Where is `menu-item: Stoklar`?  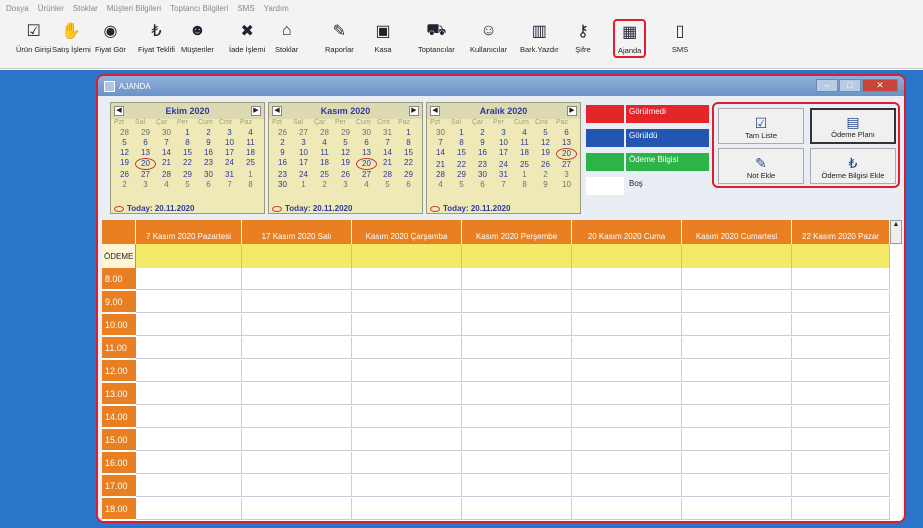 menu-item: Stoklar is located at coordinates (85, 8).